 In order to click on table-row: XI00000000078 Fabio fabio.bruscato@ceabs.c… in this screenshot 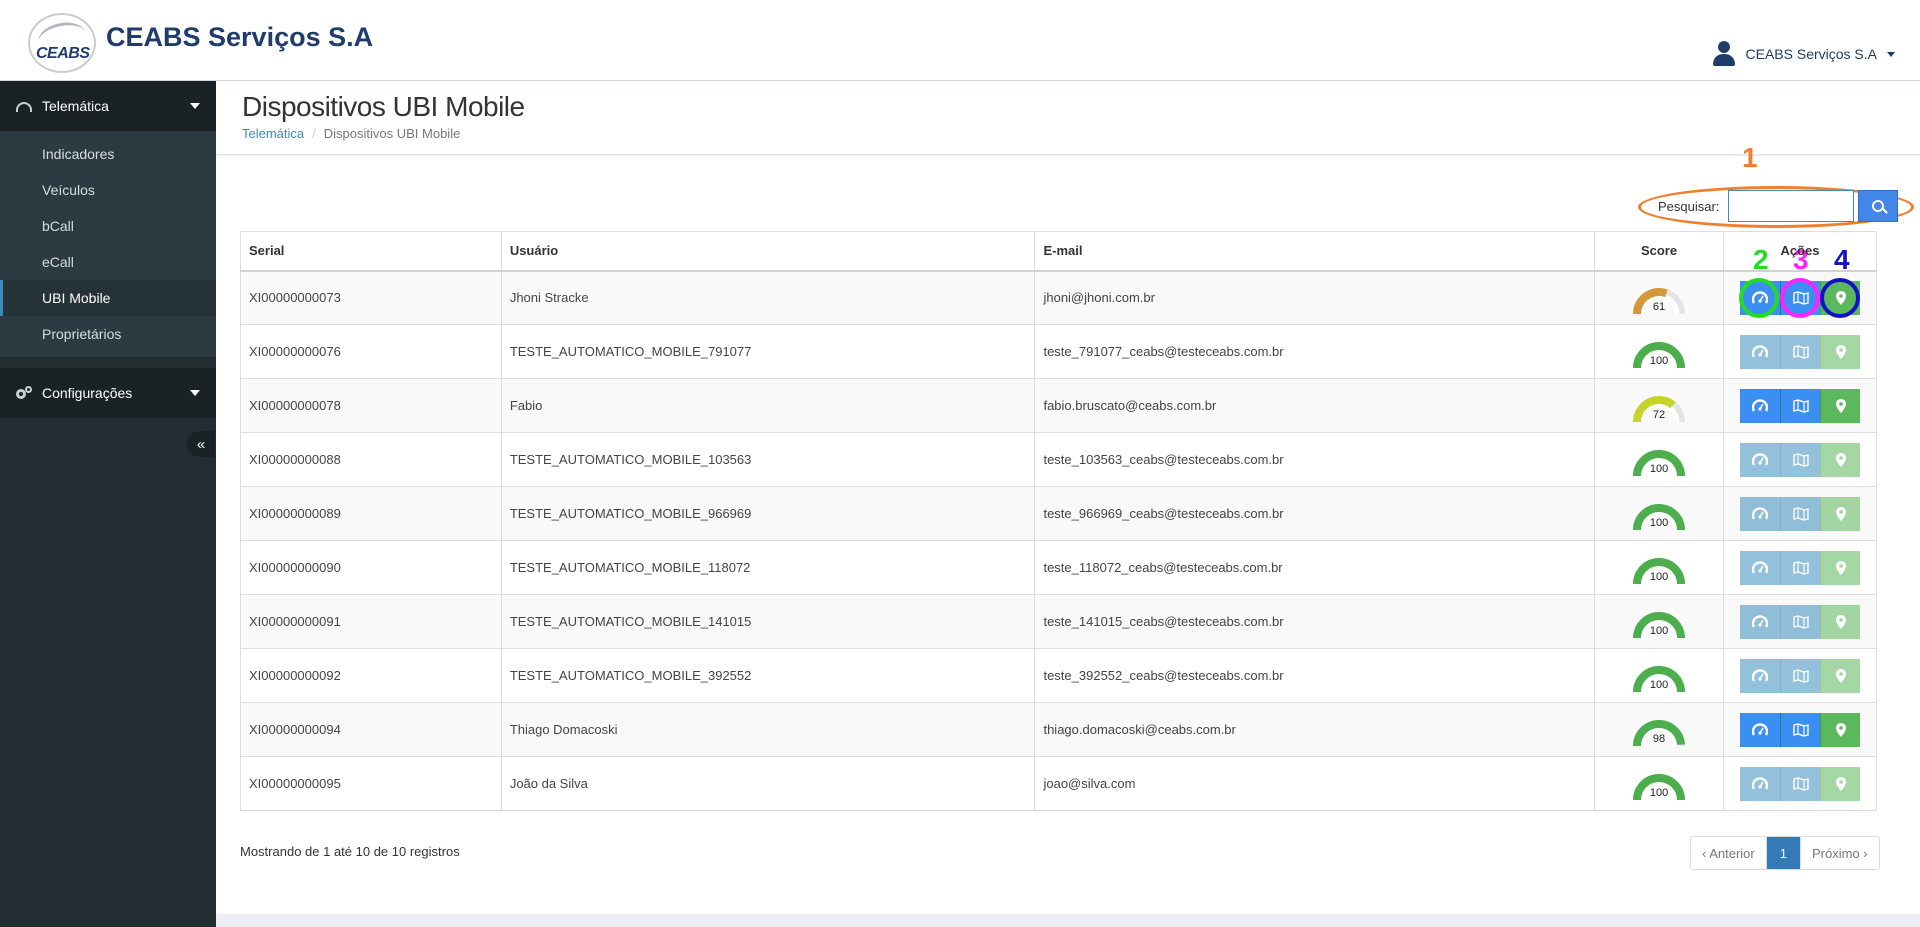, I will do `click(1058, 405)`.